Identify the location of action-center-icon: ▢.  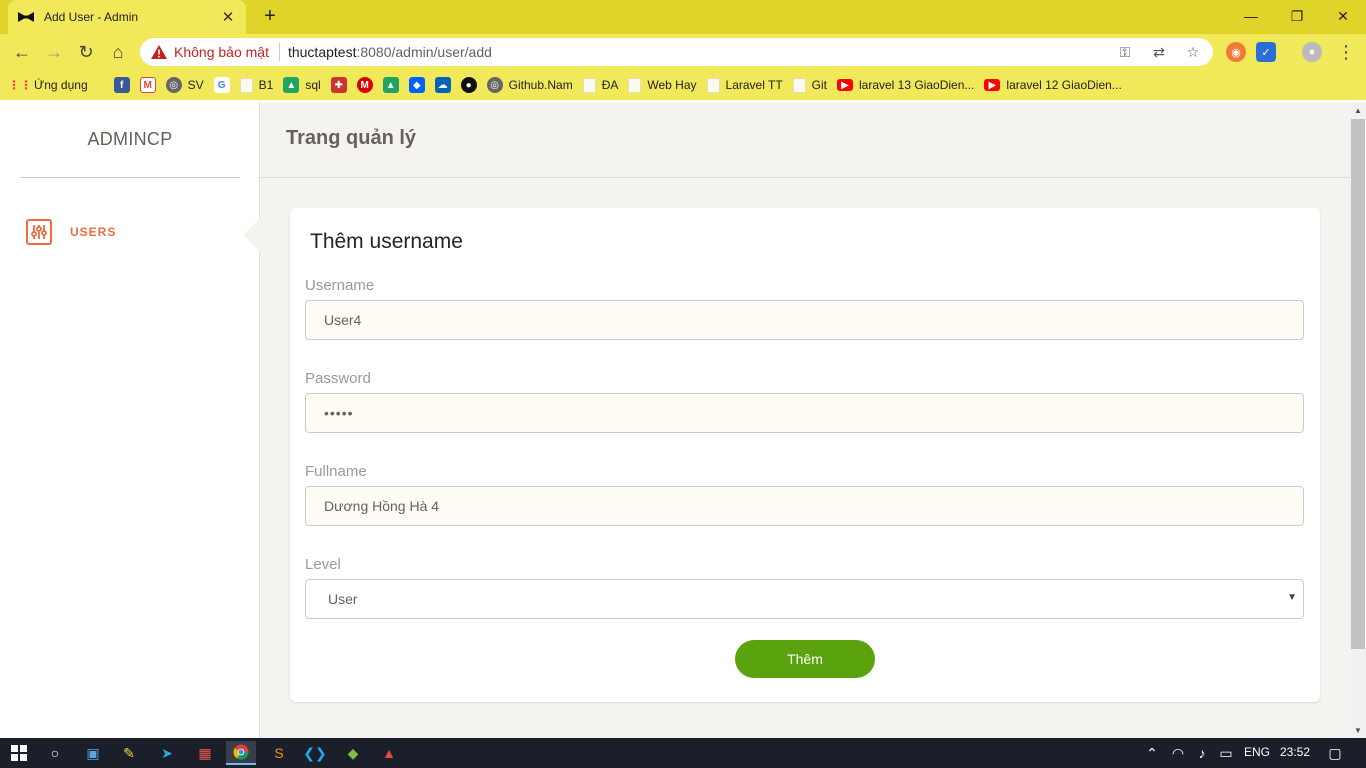
(1335, 753).